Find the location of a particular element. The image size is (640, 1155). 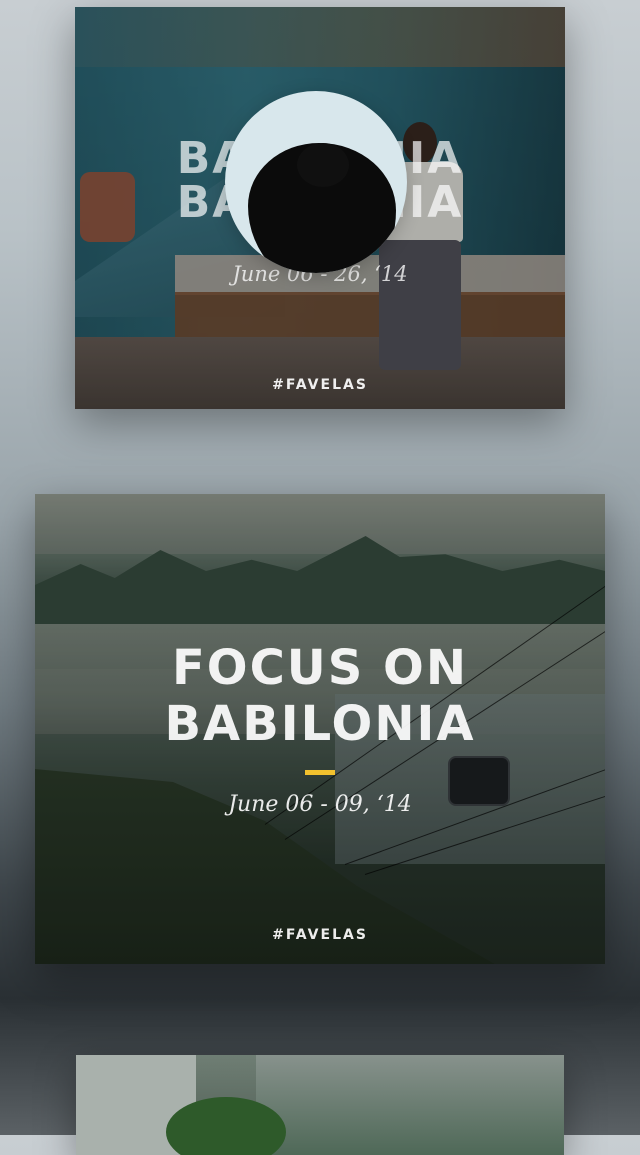

user-avatar is located at coordinates (316, 182).